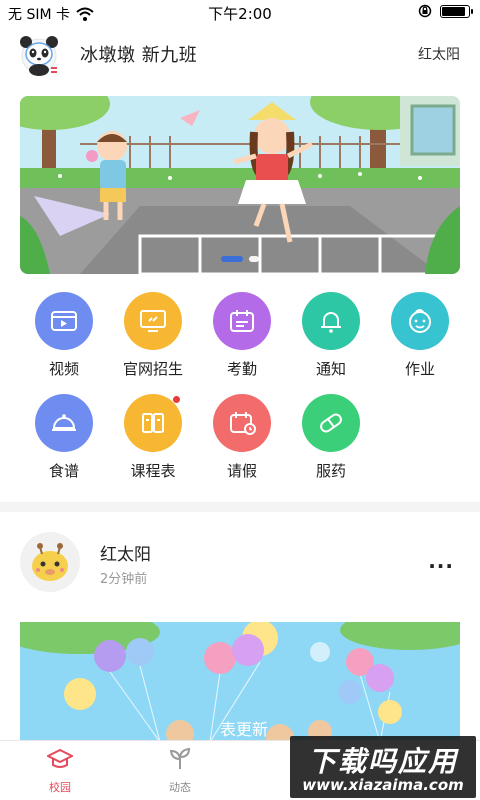 The image size is (480, 800). I want to click on post-author-avatar, so click(50, 562).